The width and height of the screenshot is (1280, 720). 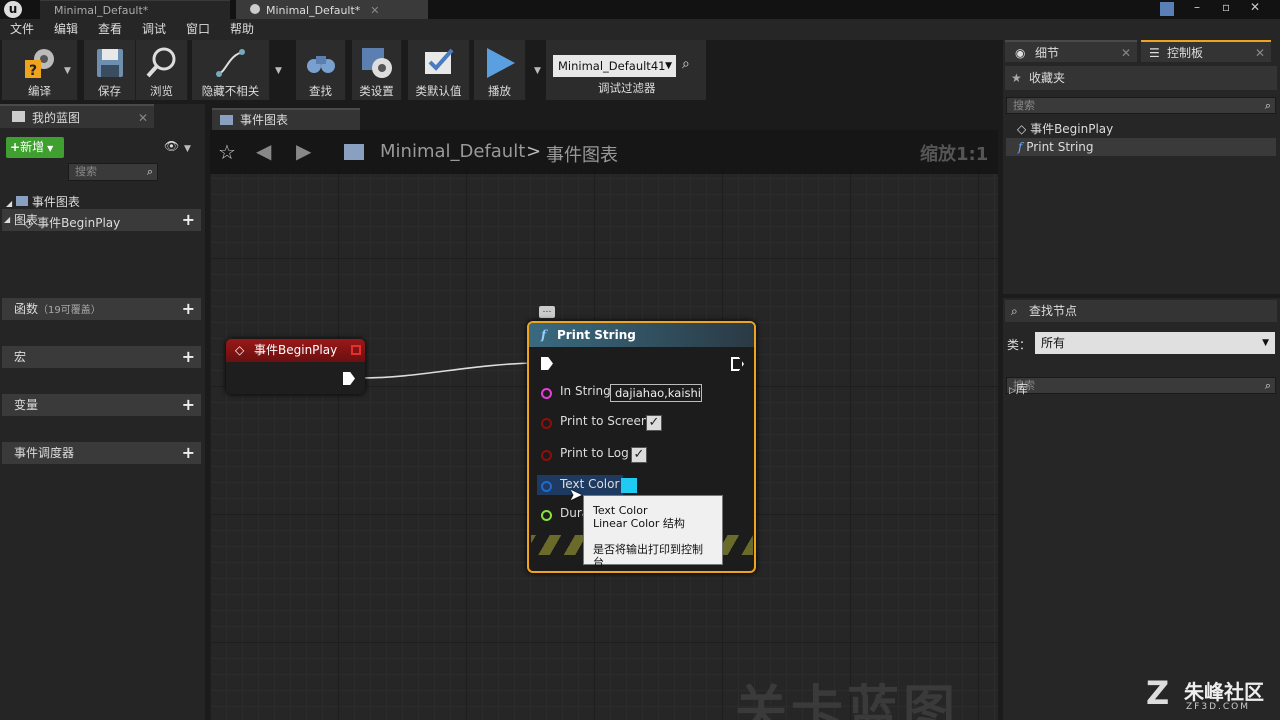 I want to click on menu-help: 帮助, so click(x=242, y=29).